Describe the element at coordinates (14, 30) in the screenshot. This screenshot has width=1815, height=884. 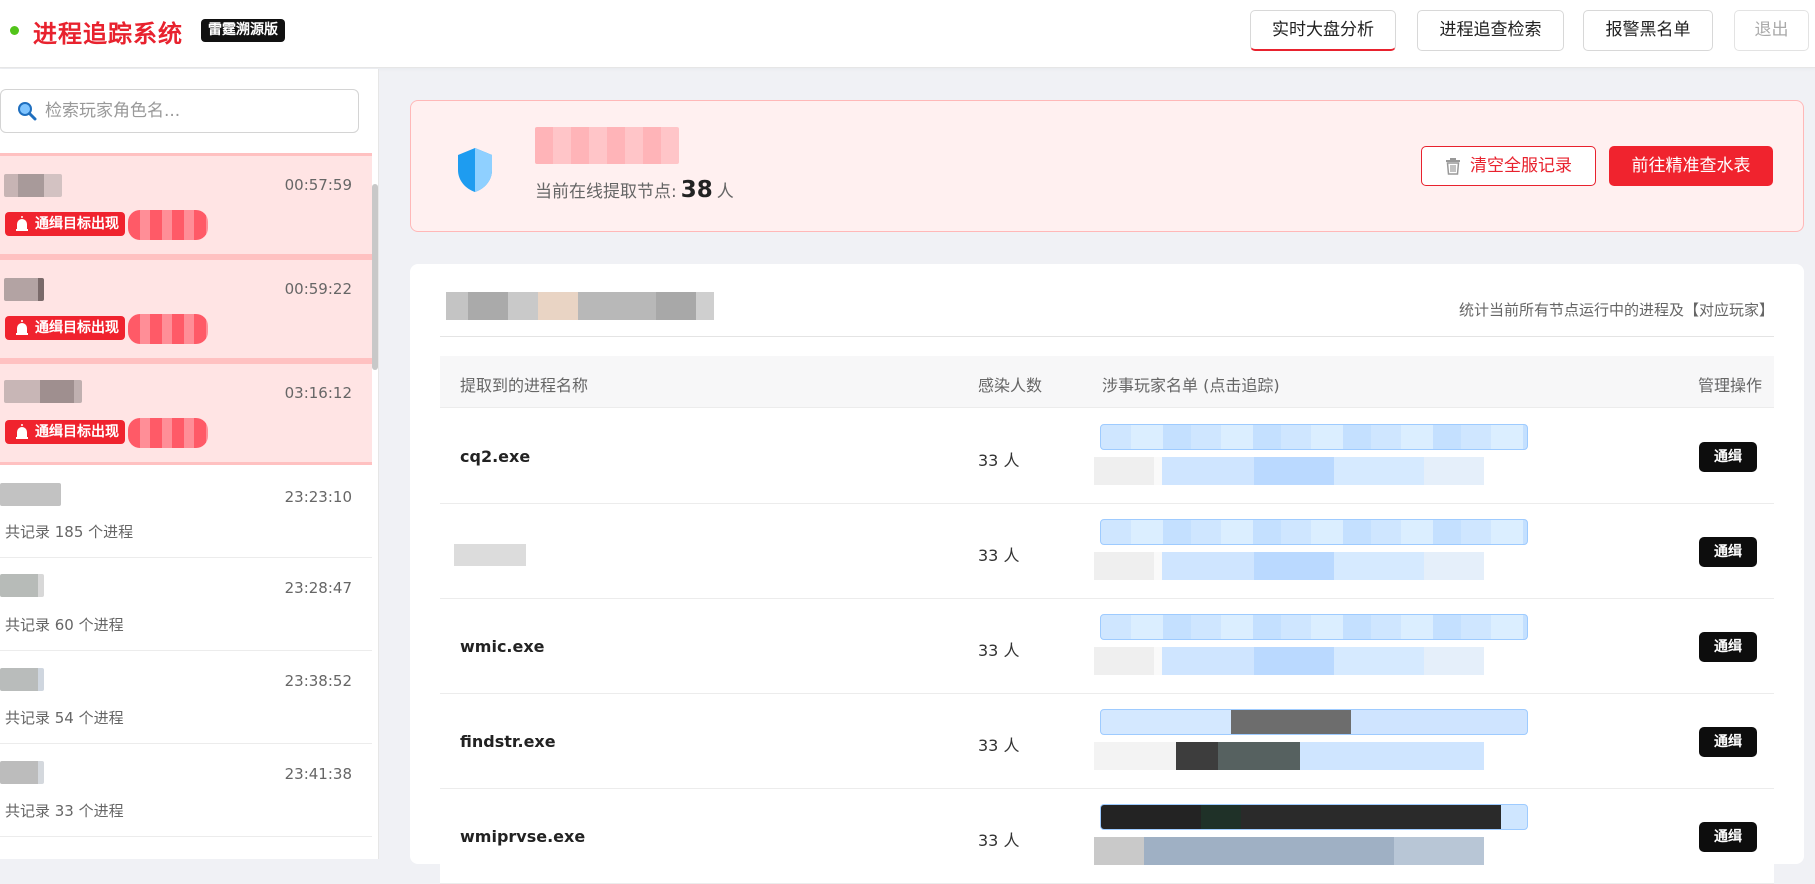
I see `online-status-dot` at that location.